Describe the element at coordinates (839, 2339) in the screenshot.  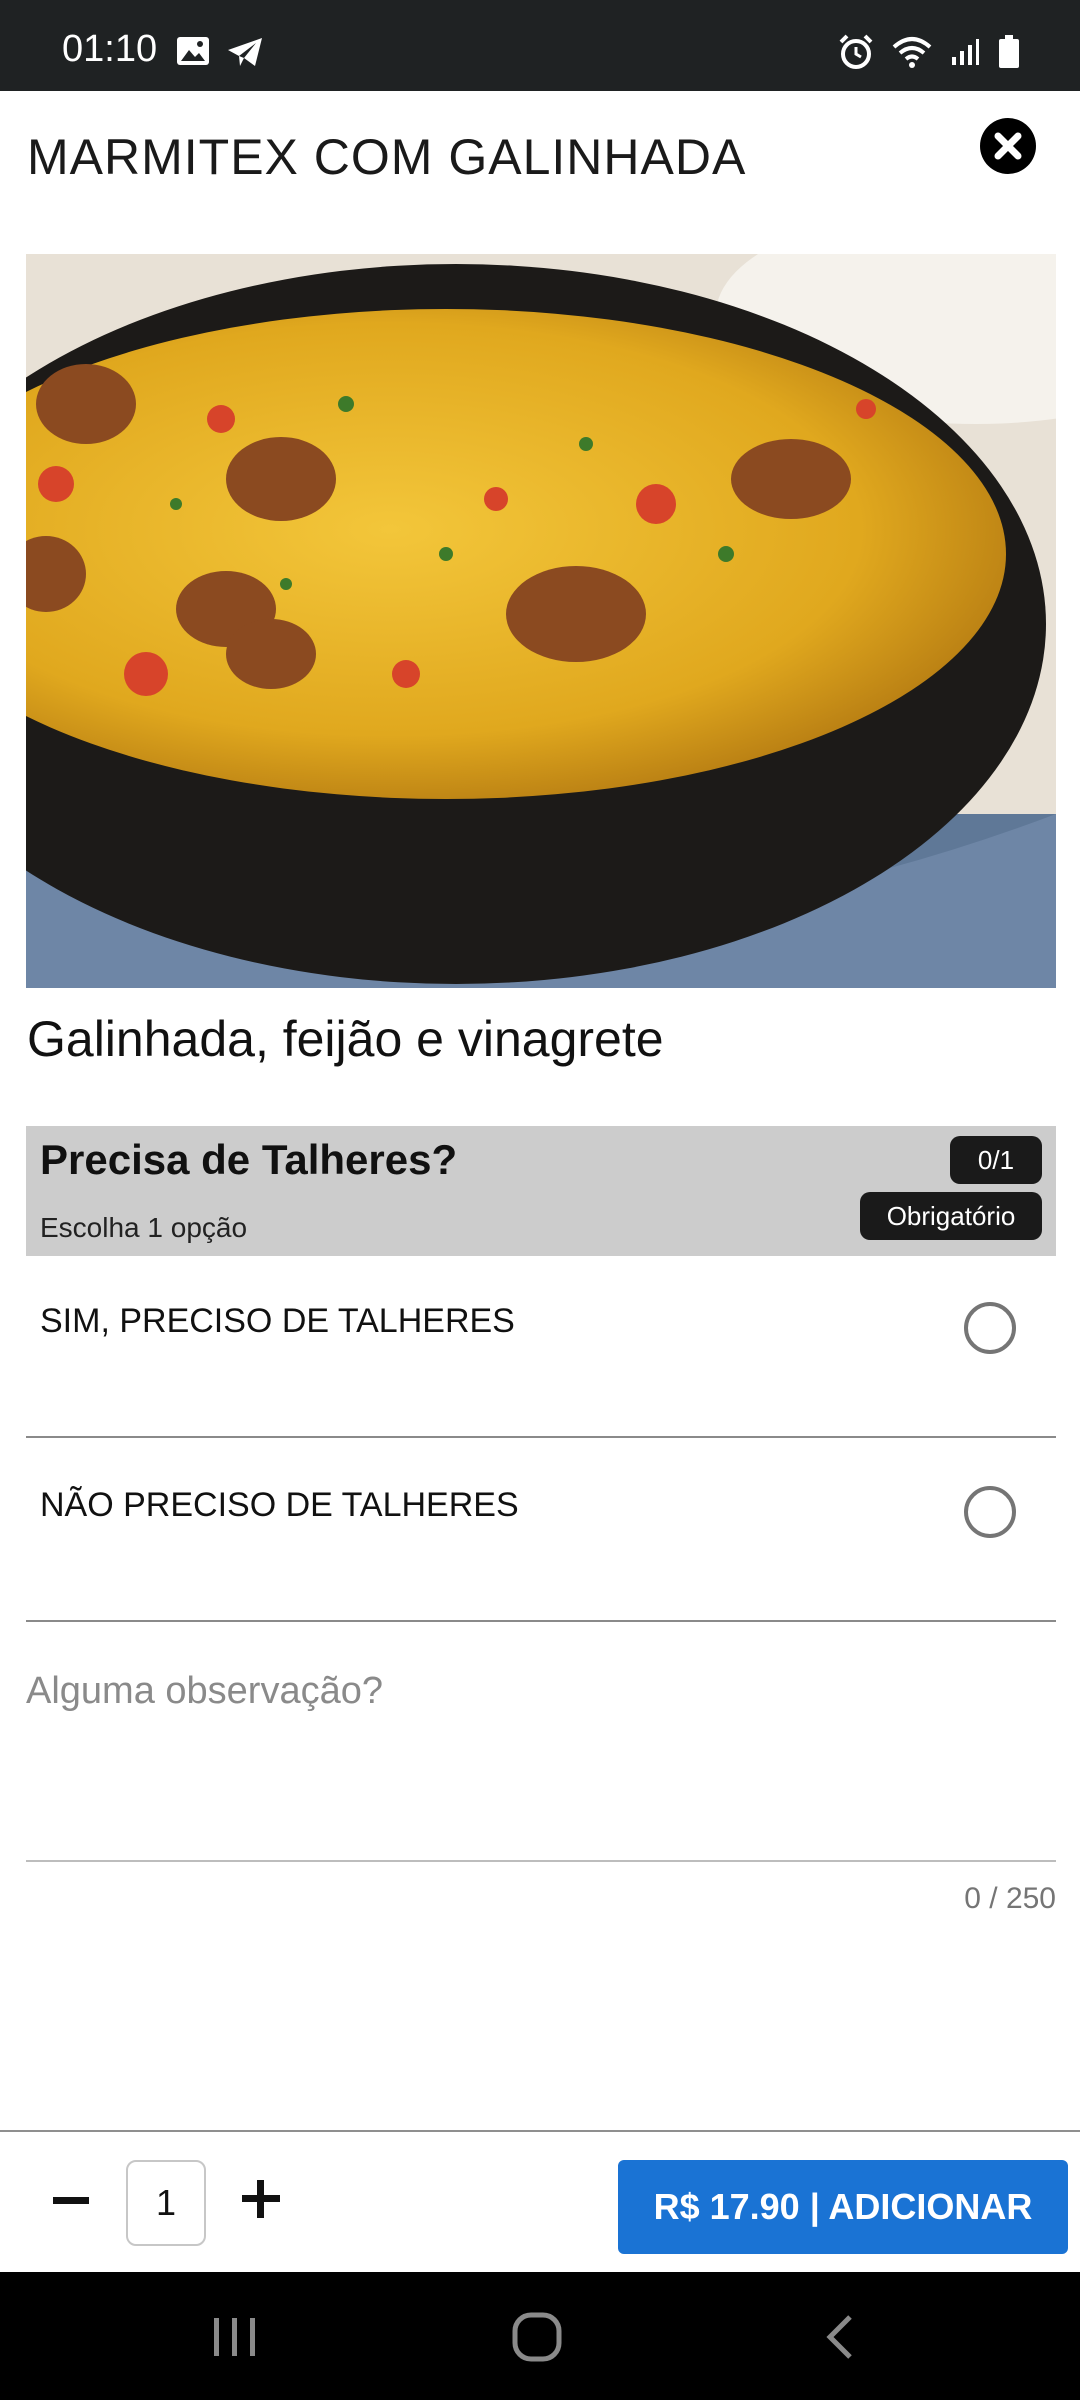
I see `back-icon` at that location.